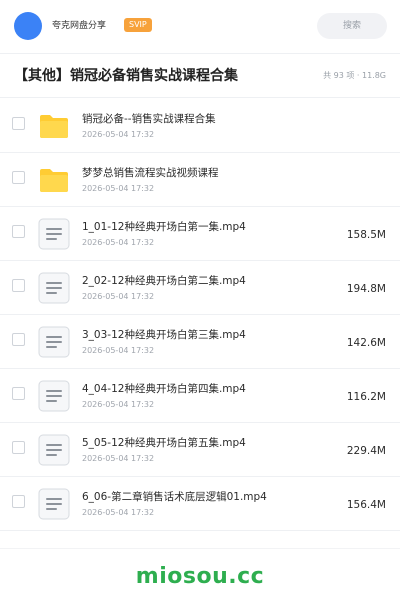 Image resolution: width=400 pixels, height=600 pixels. I want to click on file-size: 142.6M, so click(366, 343).